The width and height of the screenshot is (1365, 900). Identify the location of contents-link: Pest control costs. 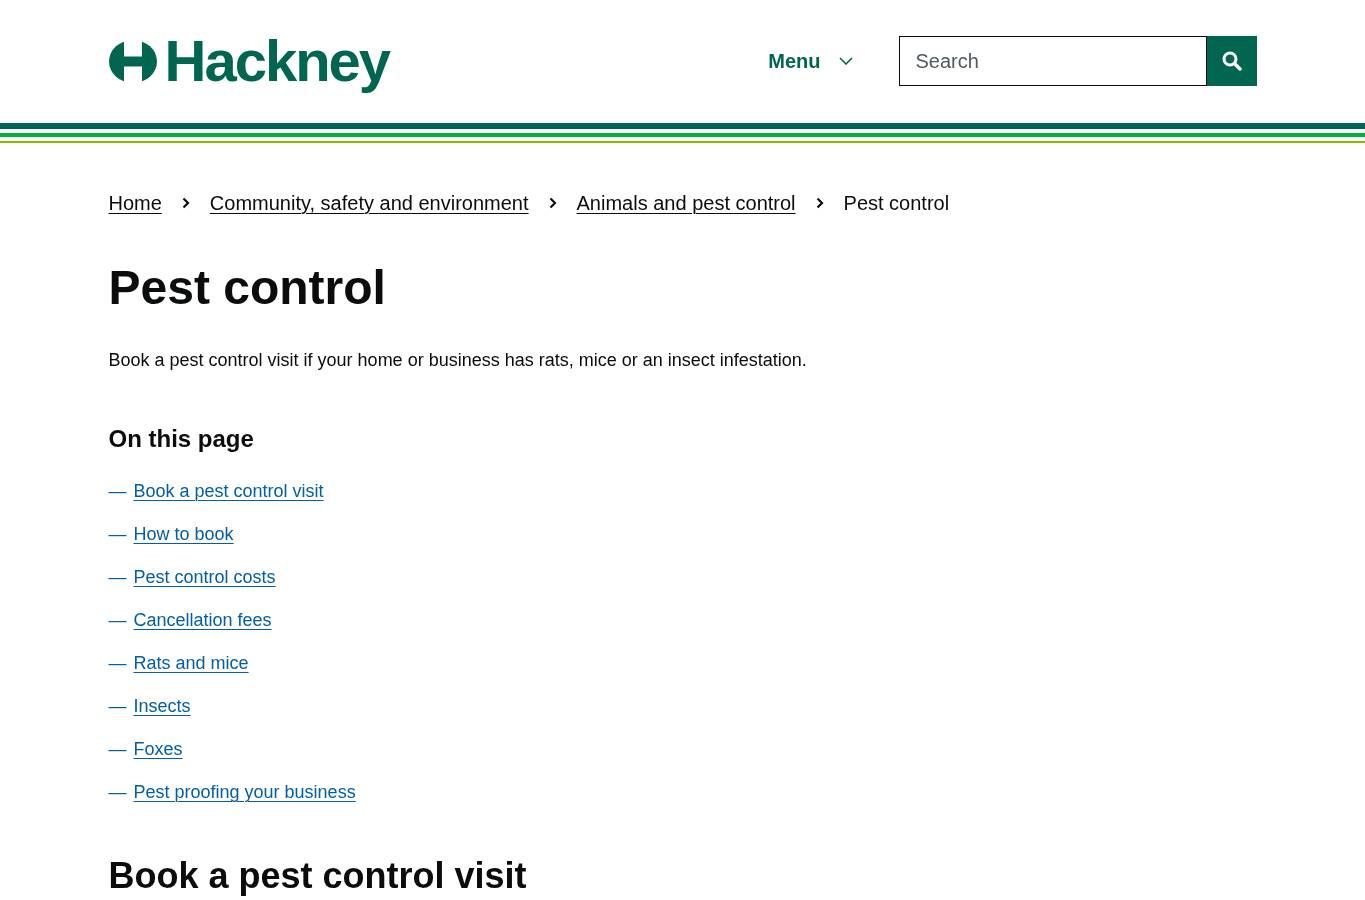
(204, 577).